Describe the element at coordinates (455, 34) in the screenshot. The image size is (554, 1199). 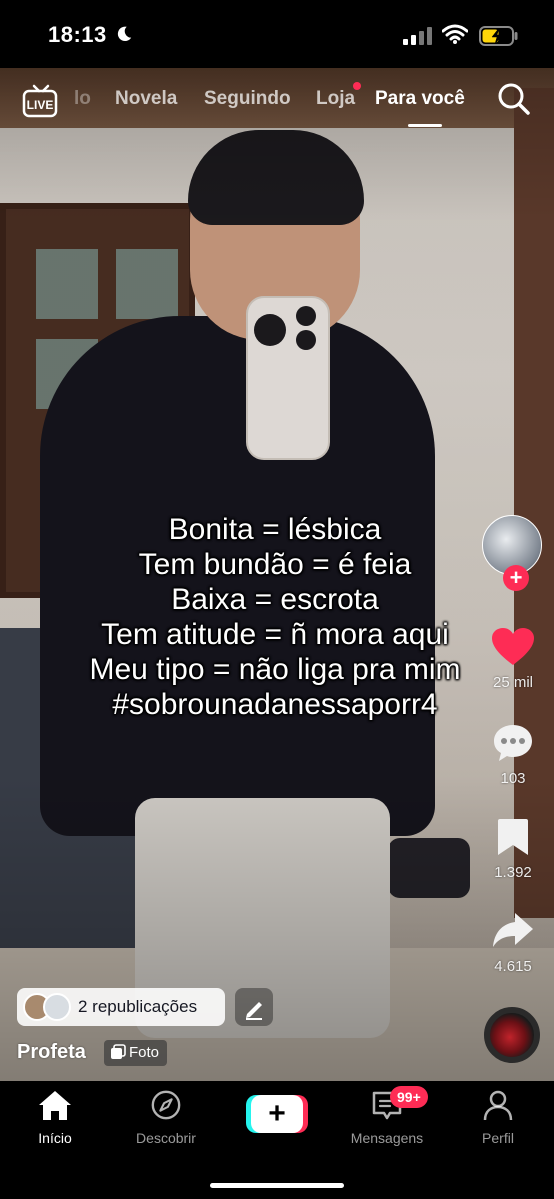
I see `wifi-icon` at that location.